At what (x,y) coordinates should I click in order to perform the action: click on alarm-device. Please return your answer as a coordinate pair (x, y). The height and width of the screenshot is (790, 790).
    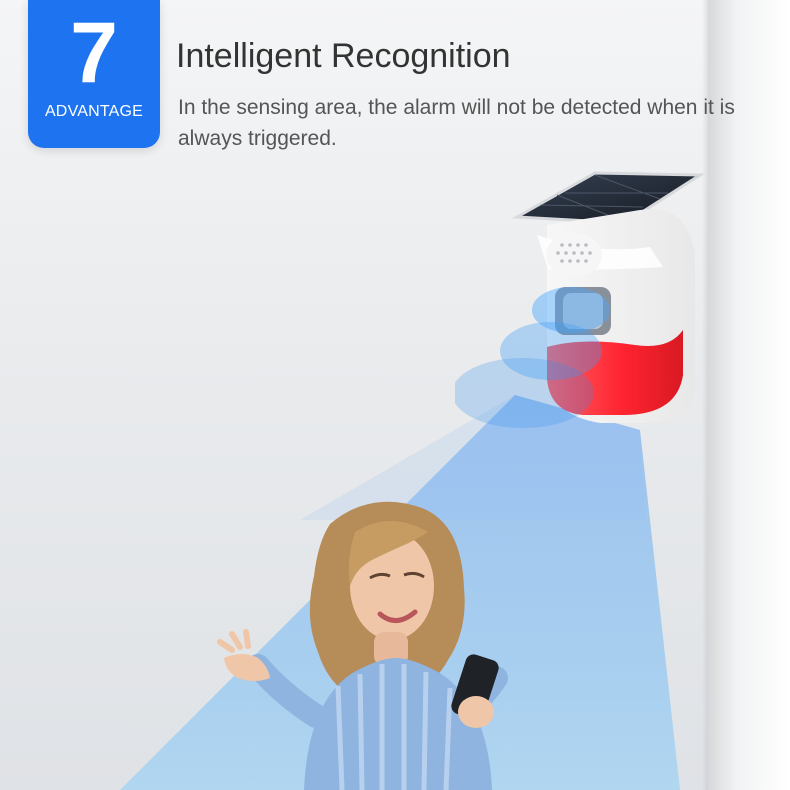
    Looking at the image, I should click on (583, 307).